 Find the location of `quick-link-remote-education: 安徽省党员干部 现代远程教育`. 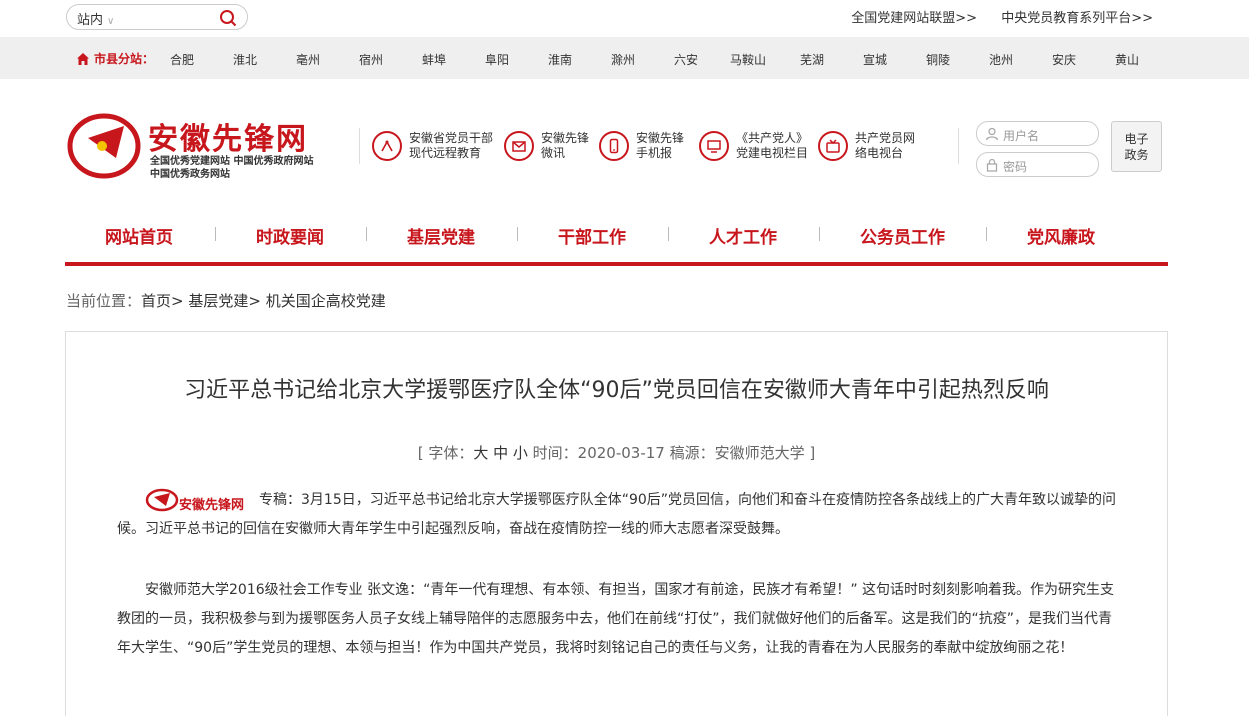

quick-link-remote-education: 安徽省党员干部 现代远程教育 is located at coordinates (432, 146).